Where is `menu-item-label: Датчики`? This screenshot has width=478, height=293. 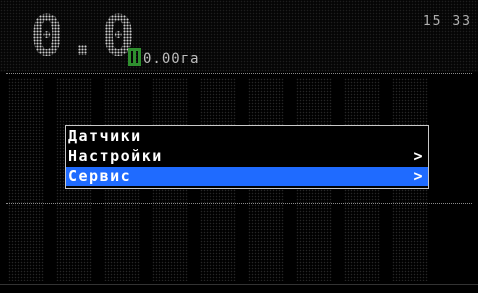 menu-item-label: Датчики is located at coordinates (105, 136).